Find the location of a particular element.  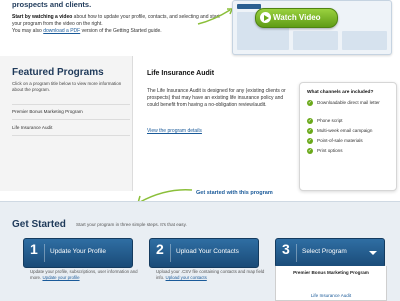

arrow-curve-icon is located at coordinates (215, 16).